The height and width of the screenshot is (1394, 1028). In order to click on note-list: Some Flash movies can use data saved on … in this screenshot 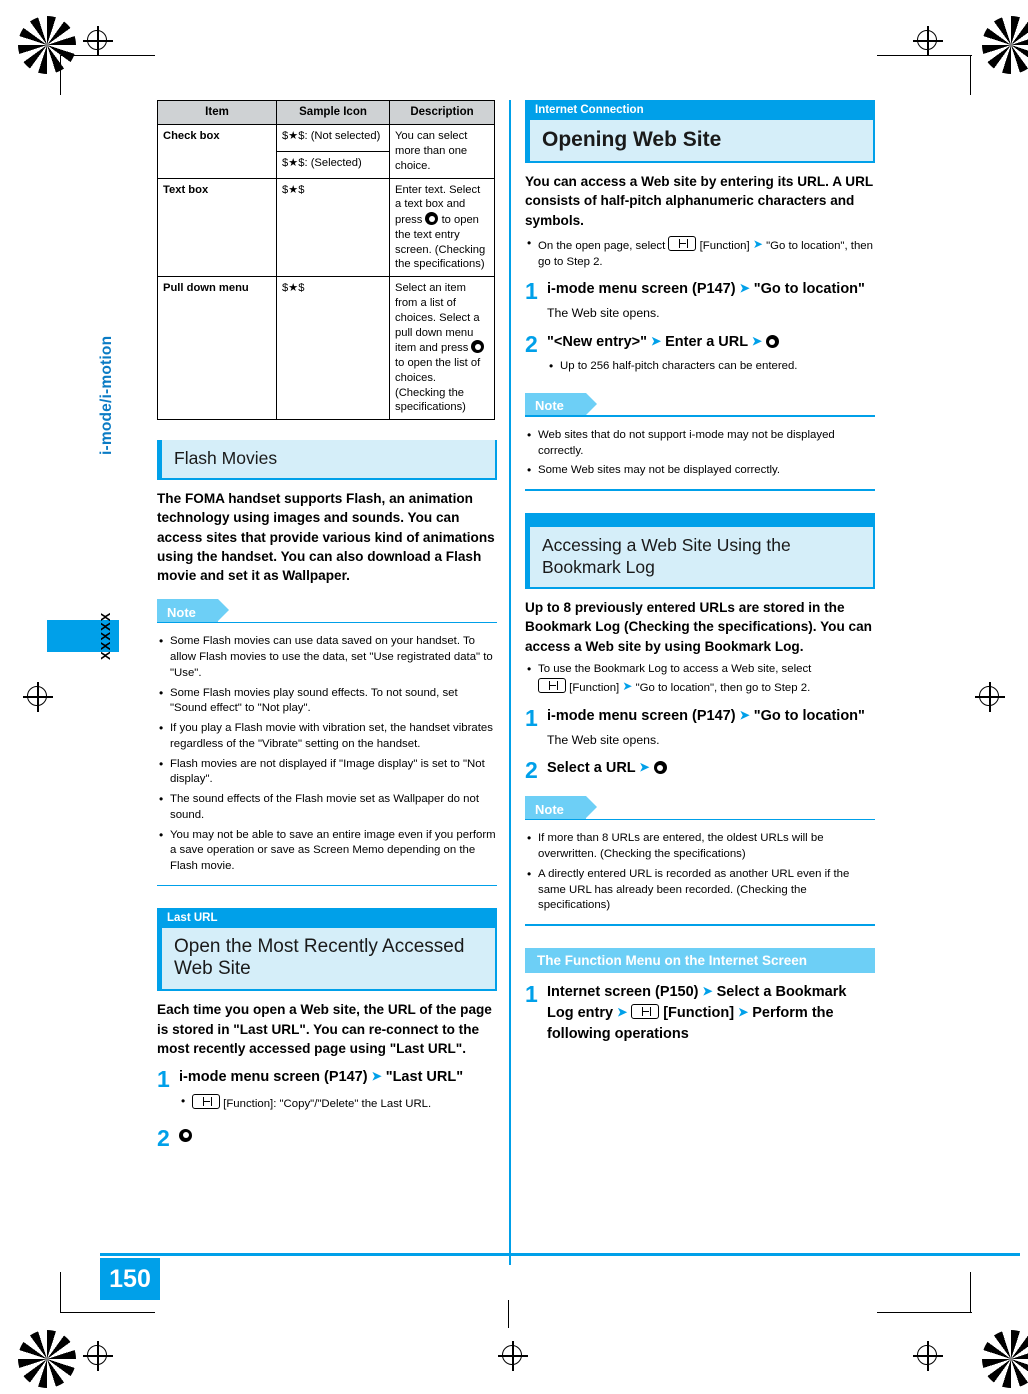, I will do `click(327, 754)`.